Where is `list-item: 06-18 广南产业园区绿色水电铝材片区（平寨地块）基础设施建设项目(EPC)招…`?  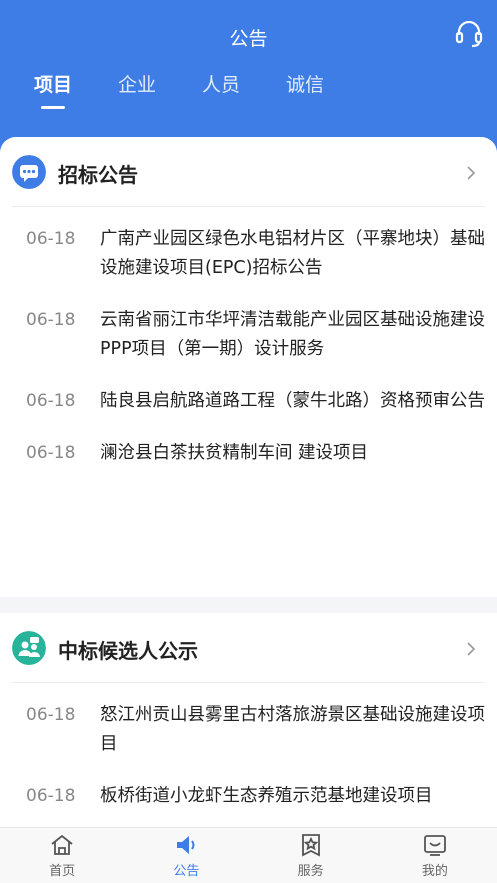 list-item: 06-18 广南产业园区绿色水电铝材片区（平寨地块）基础设施建设项目(EPC)招… is located at coordinates (255, 254).